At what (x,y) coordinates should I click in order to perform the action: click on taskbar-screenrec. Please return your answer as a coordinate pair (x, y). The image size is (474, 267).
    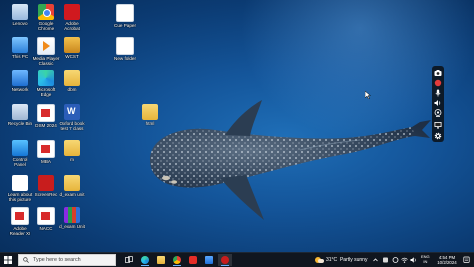
    Looking at the image, I should click on (225, 260).